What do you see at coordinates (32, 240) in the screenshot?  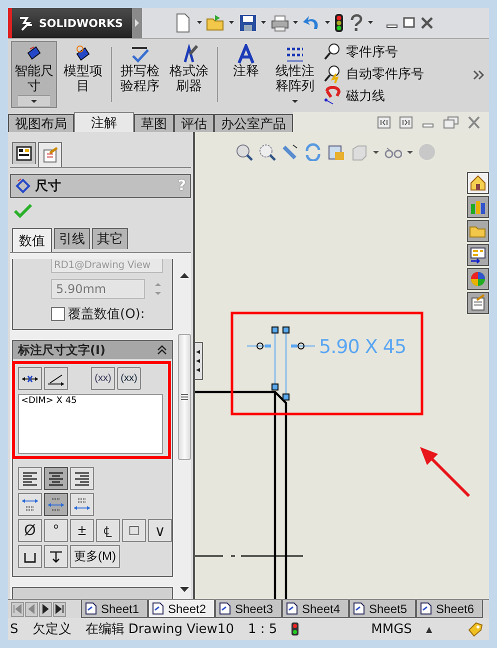 I see `tab: 数值` at bounding box center [32, 240].